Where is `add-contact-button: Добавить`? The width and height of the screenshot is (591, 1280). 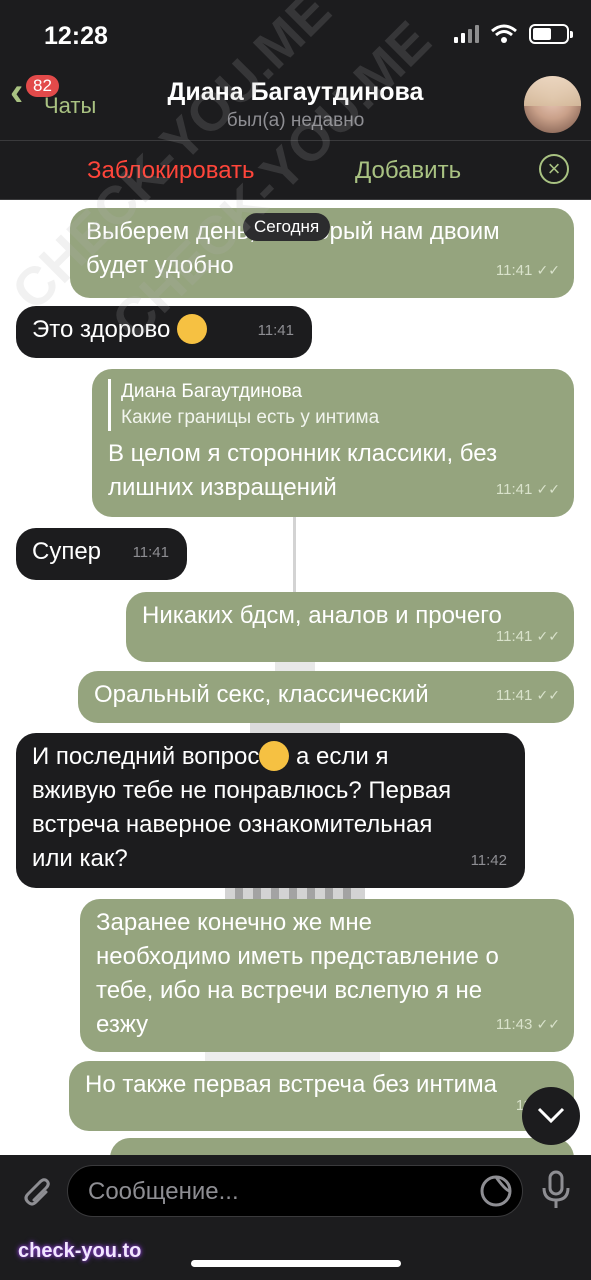 add-contact-button: Добавить is located at coordinates (408, 171).